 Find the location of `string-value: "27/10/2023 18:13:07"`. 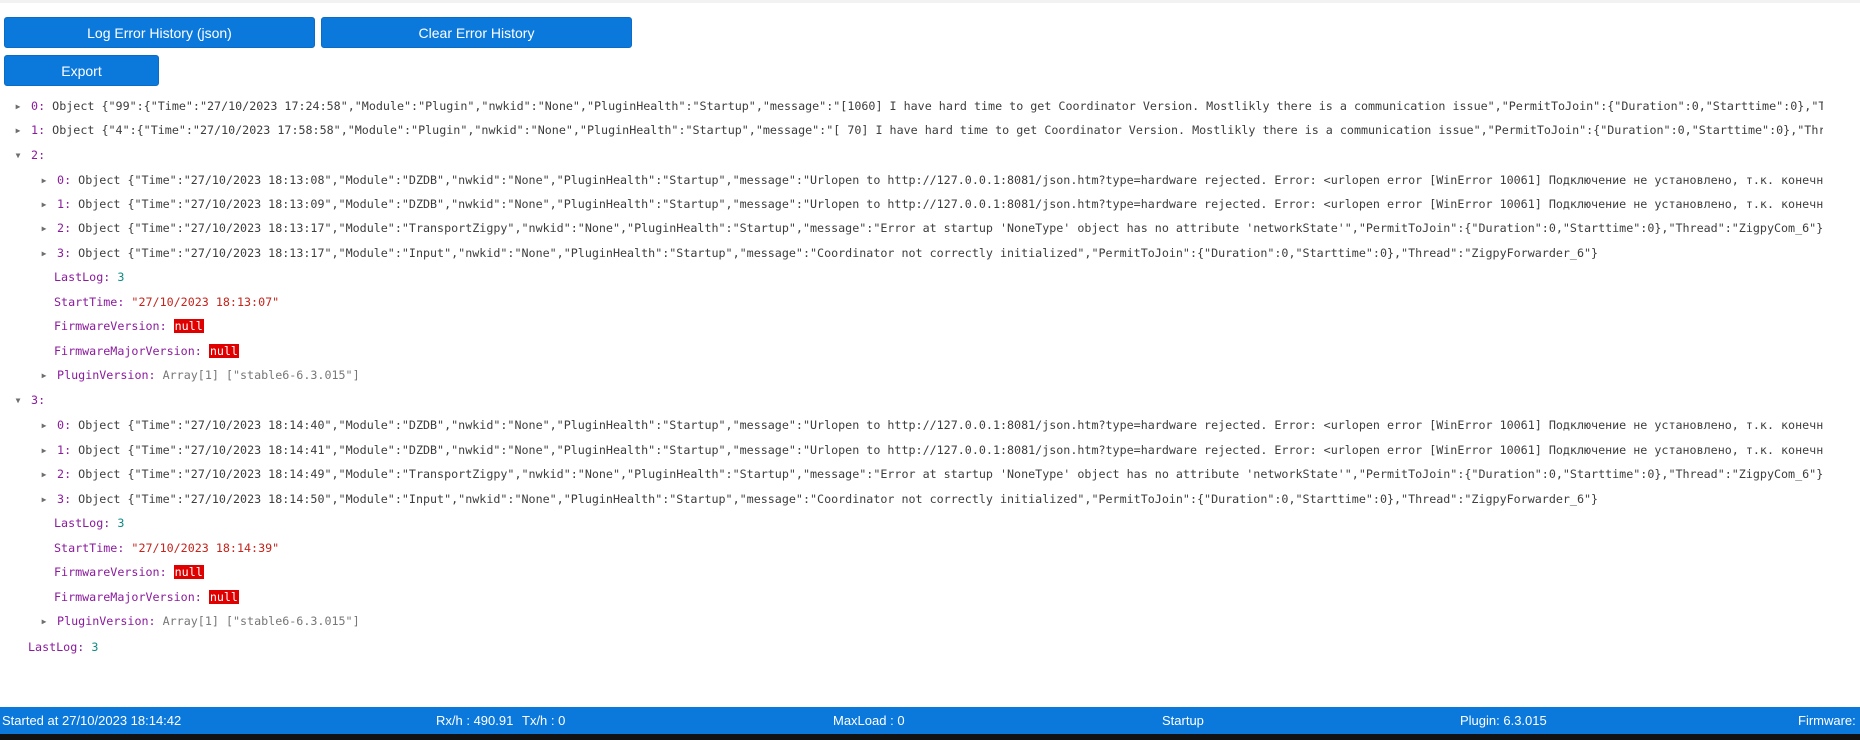

string-value: "27/10/2023 18:13:07" is located at coordinates (205, 302).